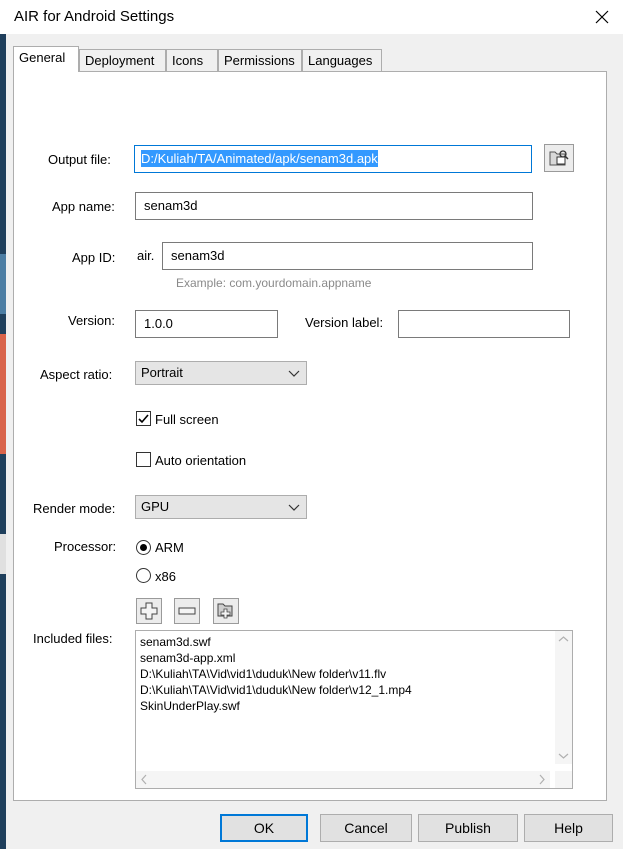  Describe the element at coordinates (260, 60) in the screenshot. I see `tab-permissions: Permissions` at that location.